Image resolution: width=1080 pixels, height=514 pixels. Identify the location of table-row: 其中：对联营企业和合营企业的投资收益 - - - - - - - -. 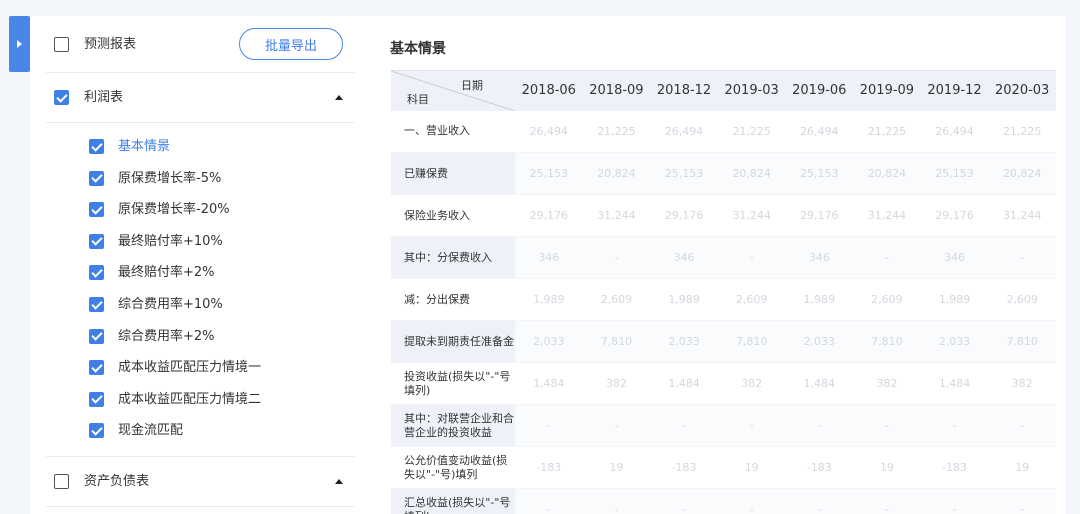
(723, 425).